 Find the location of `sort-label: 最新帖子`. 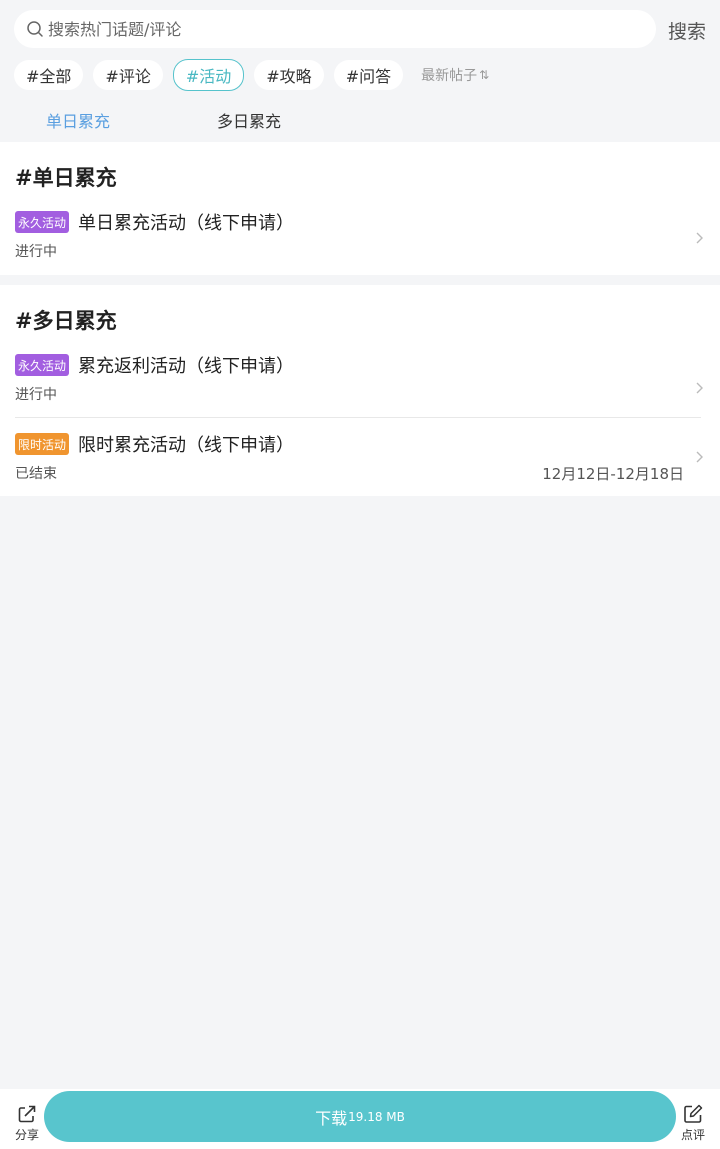

sort-label: 最新帖子 is located at coordinates (449, 76).